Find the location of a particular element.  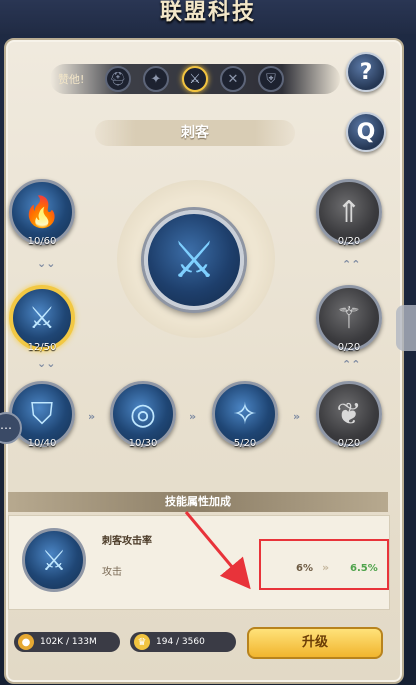

gold-resource: ● 102K / 133M is located at coordinates (67, 642).